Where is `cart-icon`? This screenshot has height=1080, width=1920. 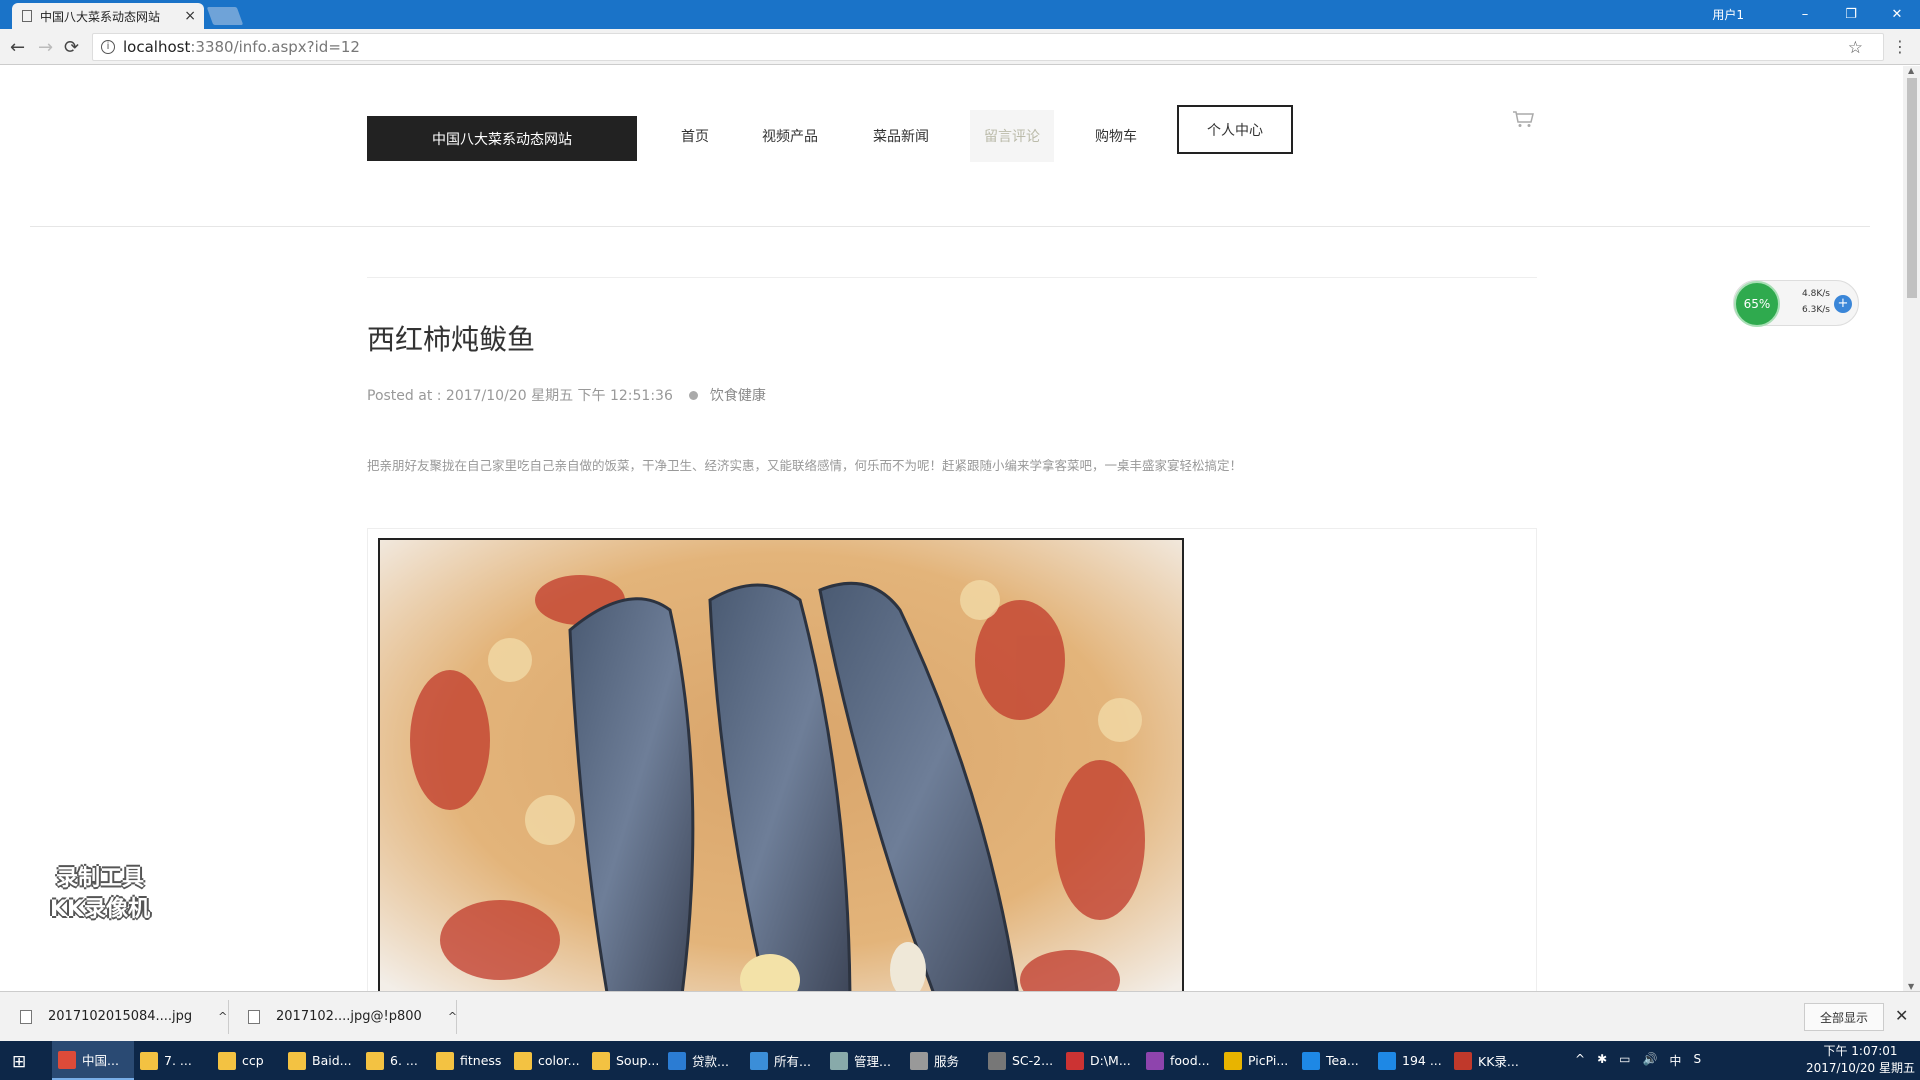 cart-icon is located at coordinates (1523, 119).